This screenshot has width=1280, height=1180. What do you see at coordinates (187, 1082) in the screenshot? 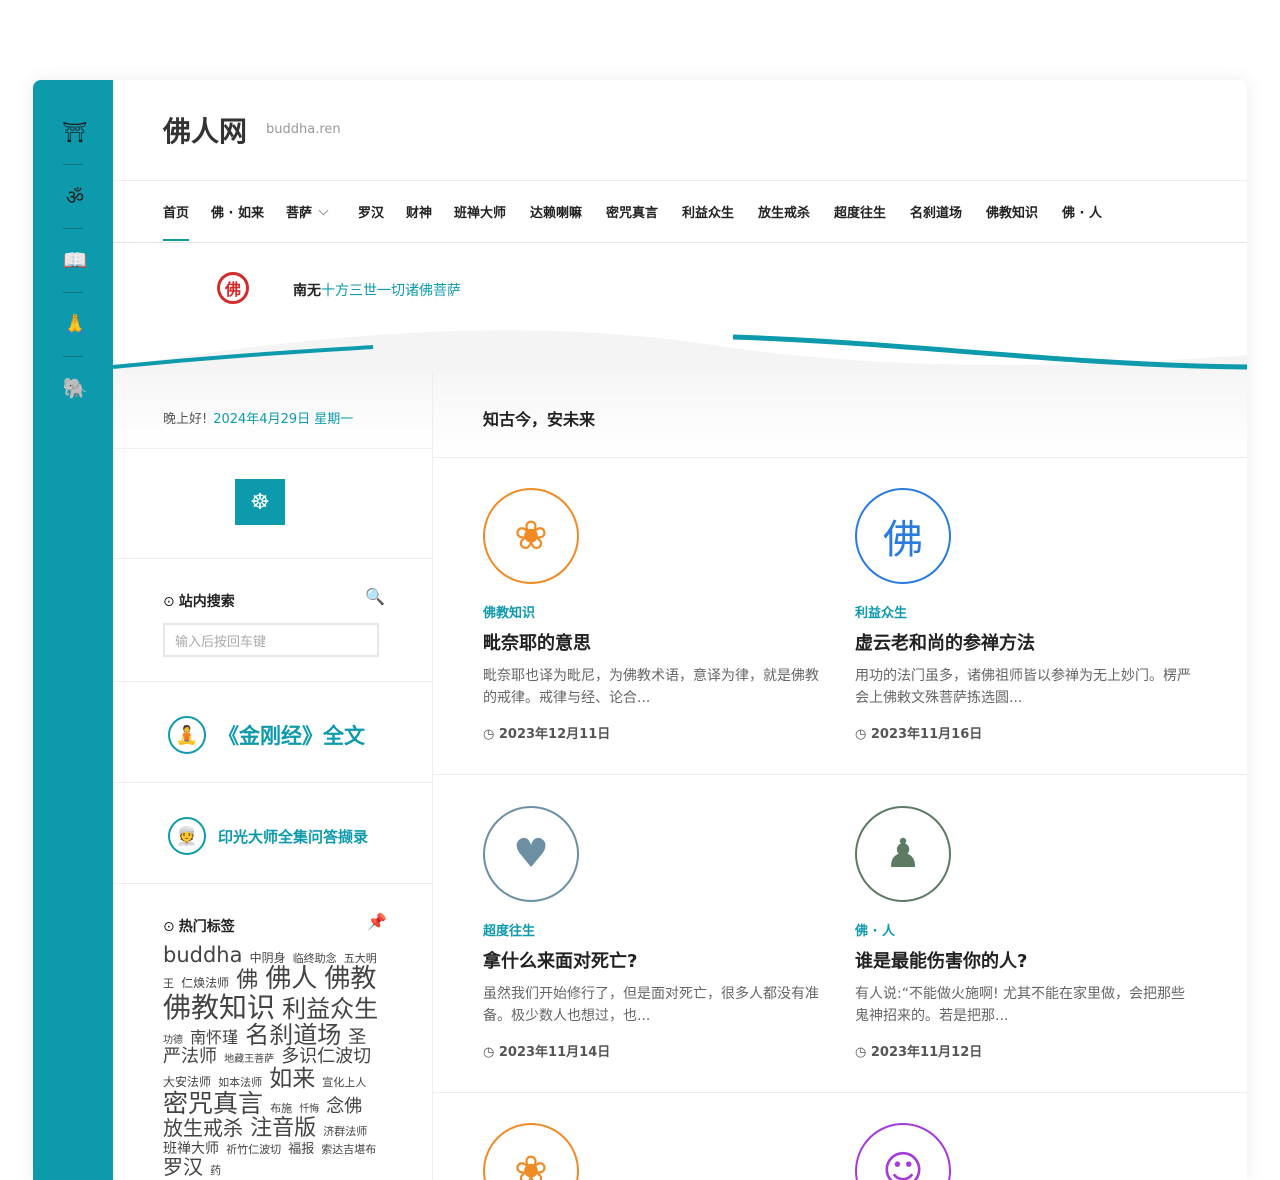
I see `tag-link: 大安法师` at bounding box center [187, 1082].